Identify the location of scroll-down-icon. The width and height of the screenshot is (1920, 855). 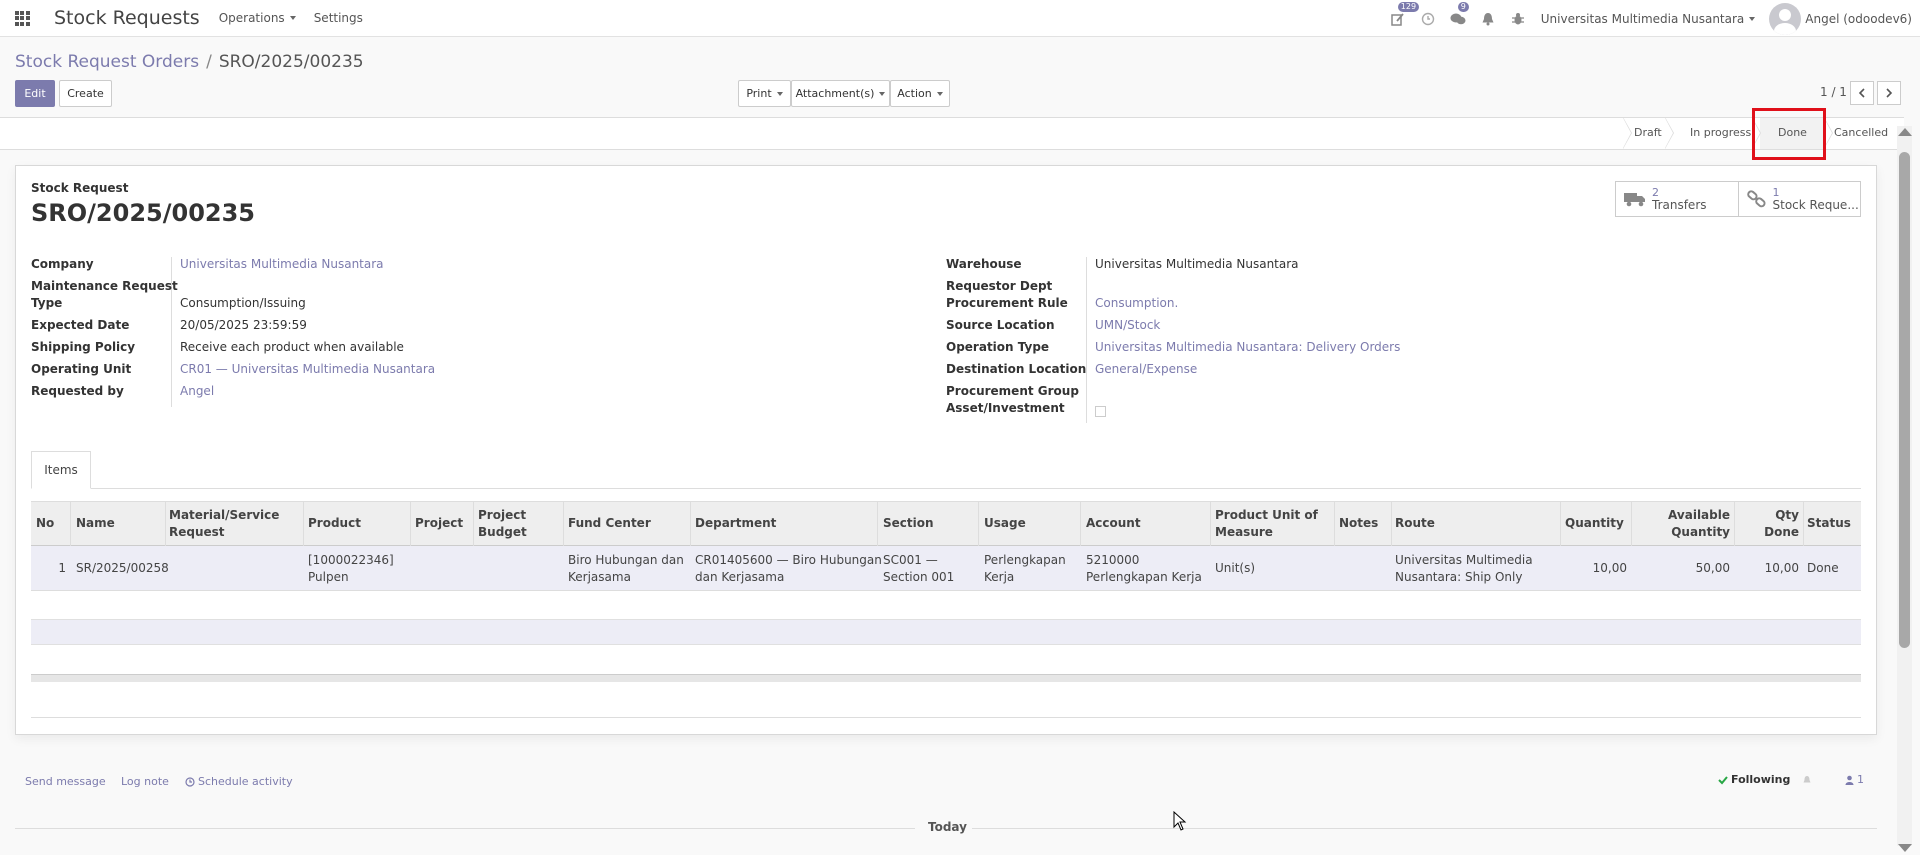
(1905, 848).